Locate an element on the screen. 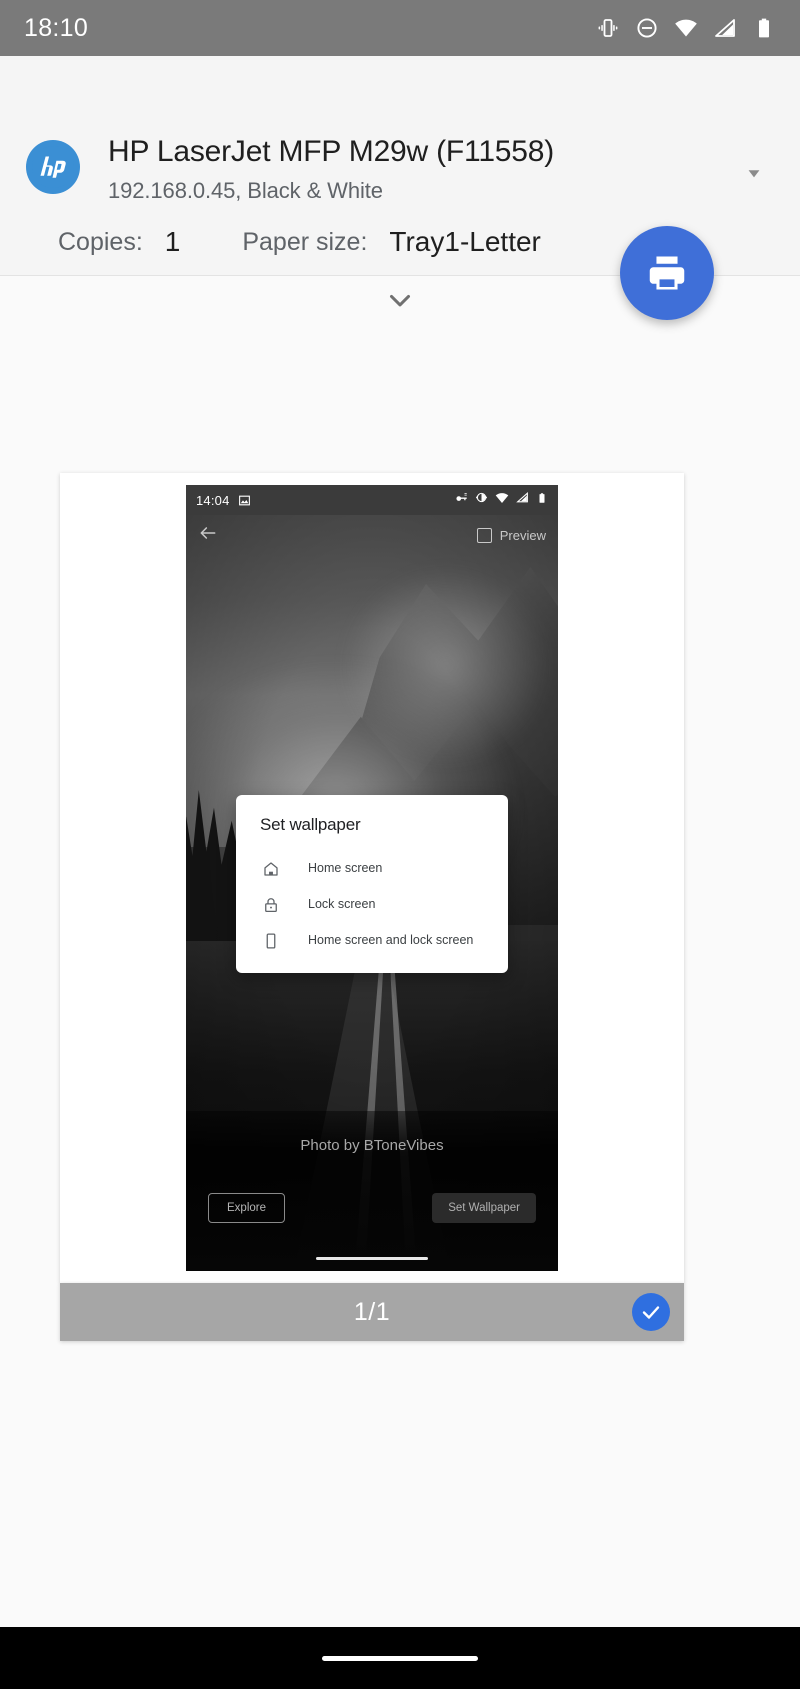 This screenshot has height=1689, width=800. arrow-back-icon is located at coordinates (208, 535).